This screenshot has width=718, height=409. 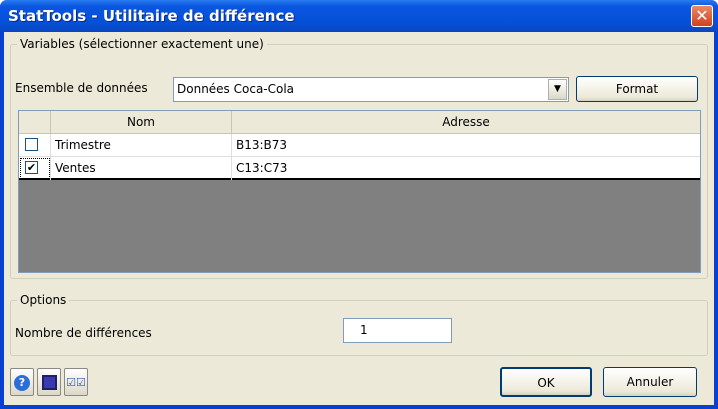 I want to click on variables-group-label: Variables (sélectionner exactement une), so click(x=142, y=44).